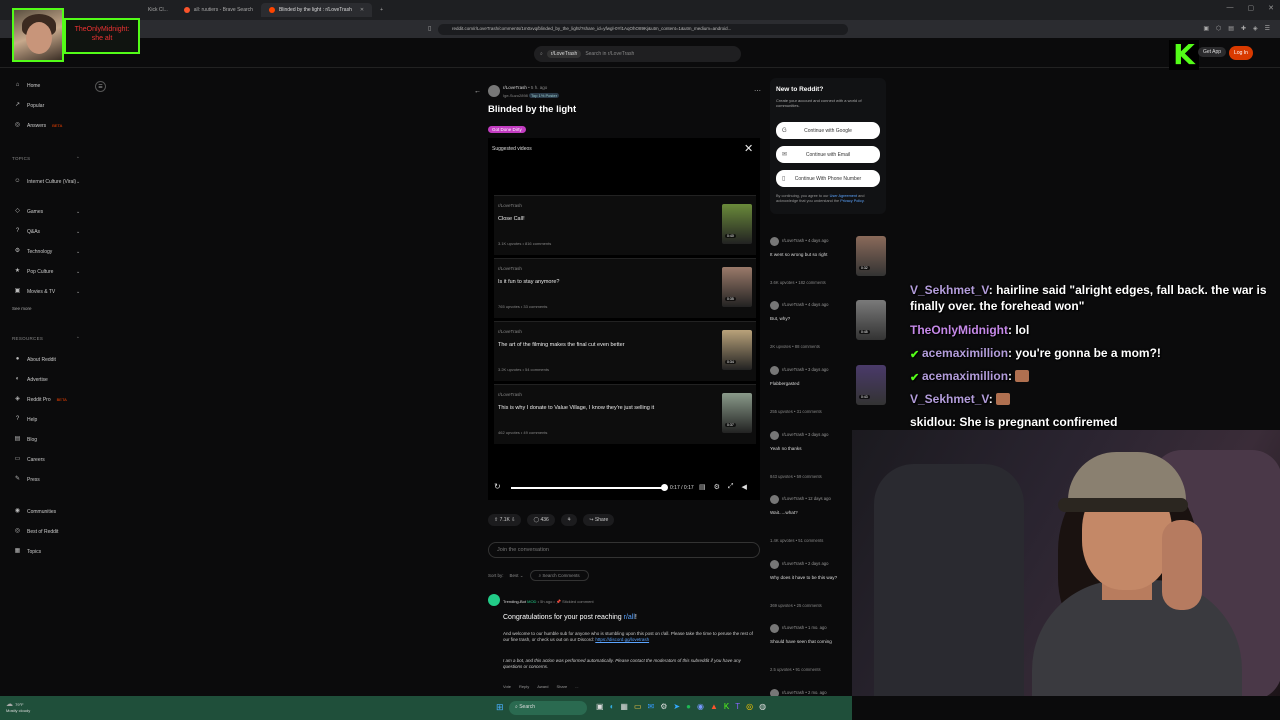 The image size is (1280, 720). I want to click on see-more-link: See more, so click(22, 308).